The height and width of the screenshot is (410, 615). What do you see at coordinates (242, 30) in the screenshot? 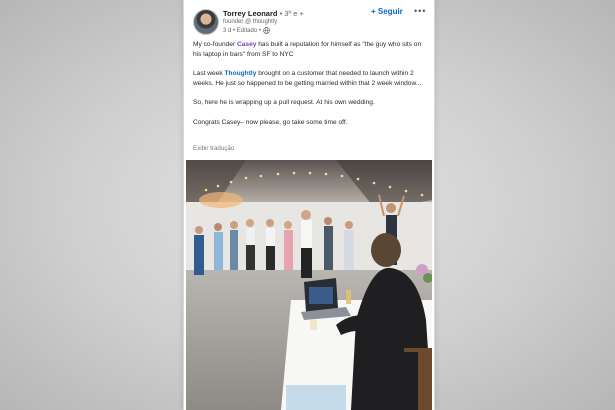
I see `post-time: 3 d • Editado •` at bounding box center [242, 30].